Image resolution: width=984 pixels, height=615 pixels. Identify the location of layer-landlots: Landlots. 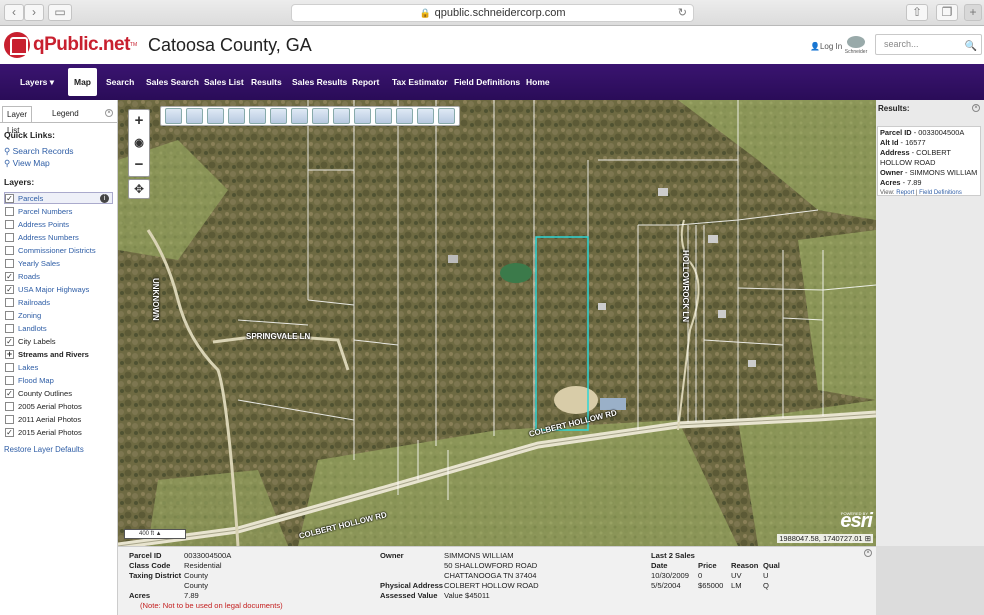
(26, 328).